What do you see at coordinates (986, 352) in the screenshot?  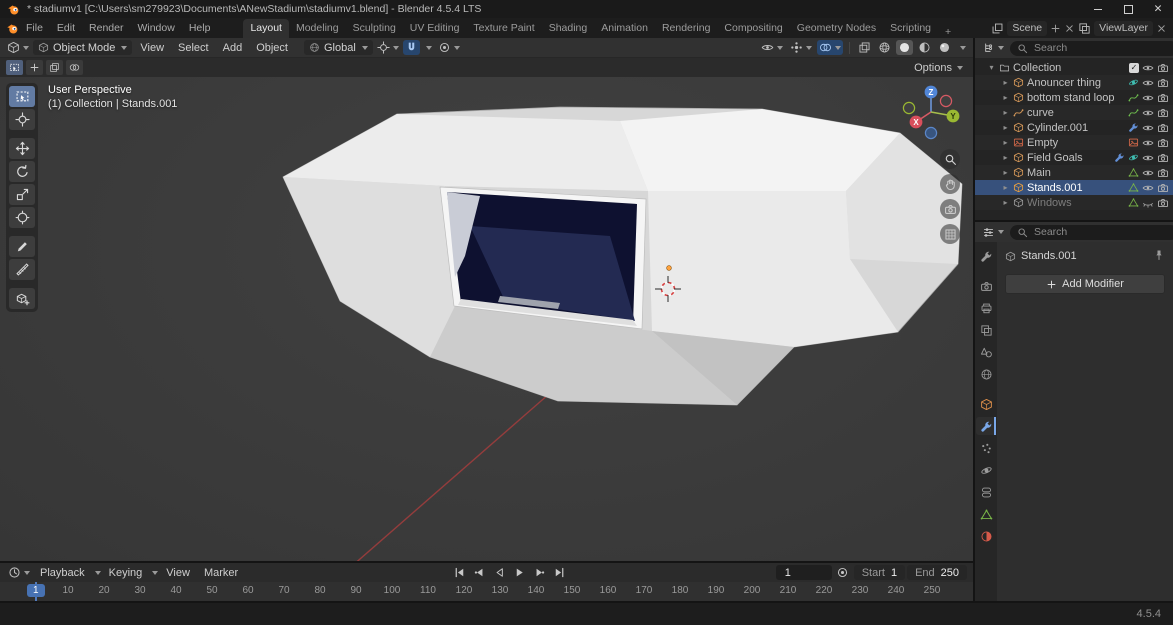 I see `tab-scene-properties` at bounding box center [986, 352].